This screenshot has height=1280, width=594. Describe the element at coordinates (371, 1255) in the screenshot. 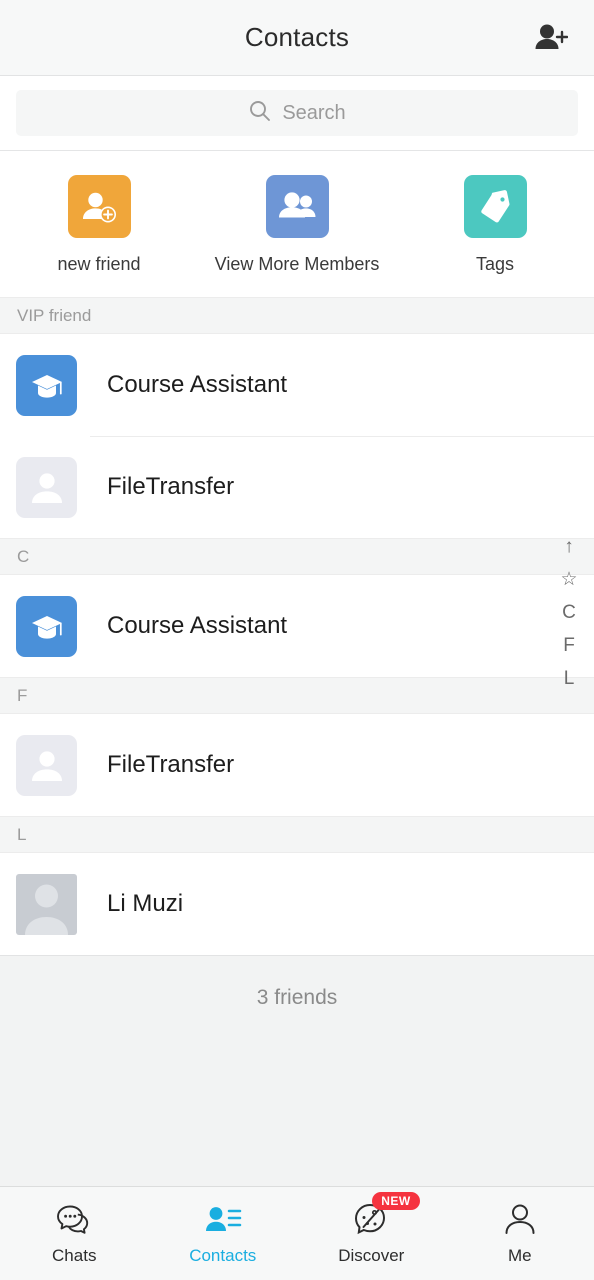

I see `tab-label: Discover` at that location.